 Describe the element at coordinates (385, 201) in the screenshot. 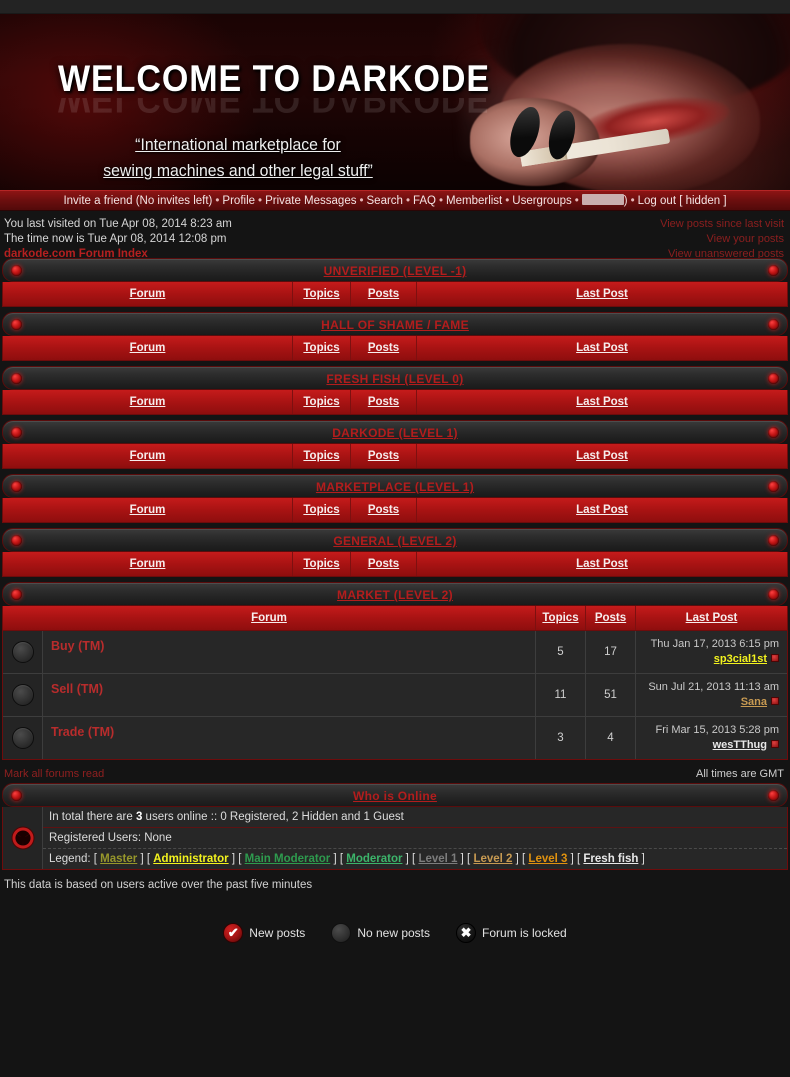

I see `nav-search: Search` at that location.